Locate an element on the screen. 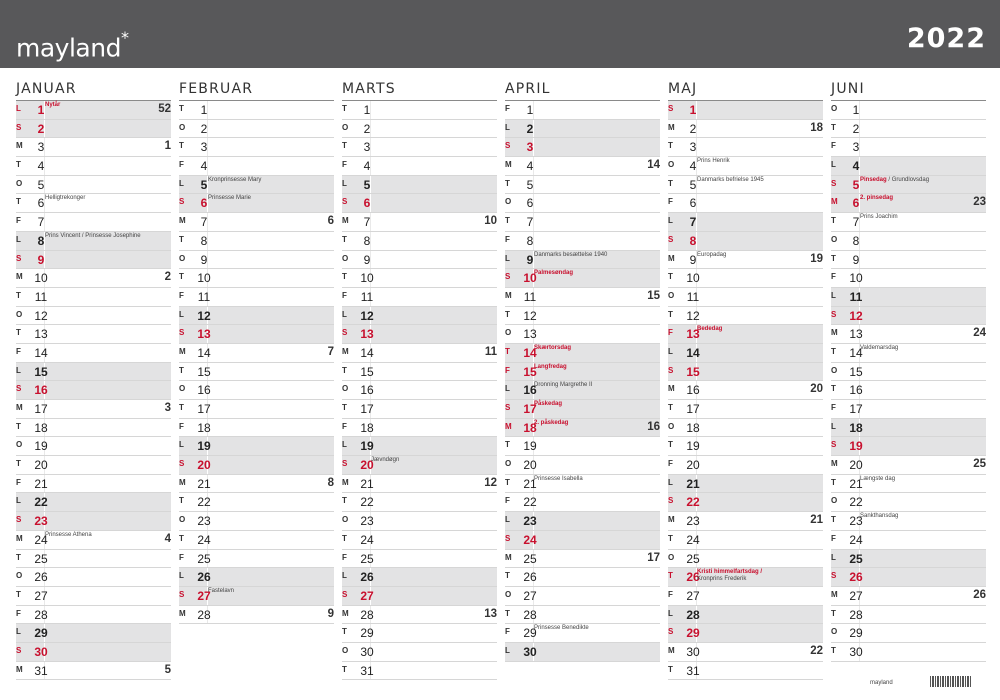  day-note: Valdemarsdag is located at coordinates (879, 347).